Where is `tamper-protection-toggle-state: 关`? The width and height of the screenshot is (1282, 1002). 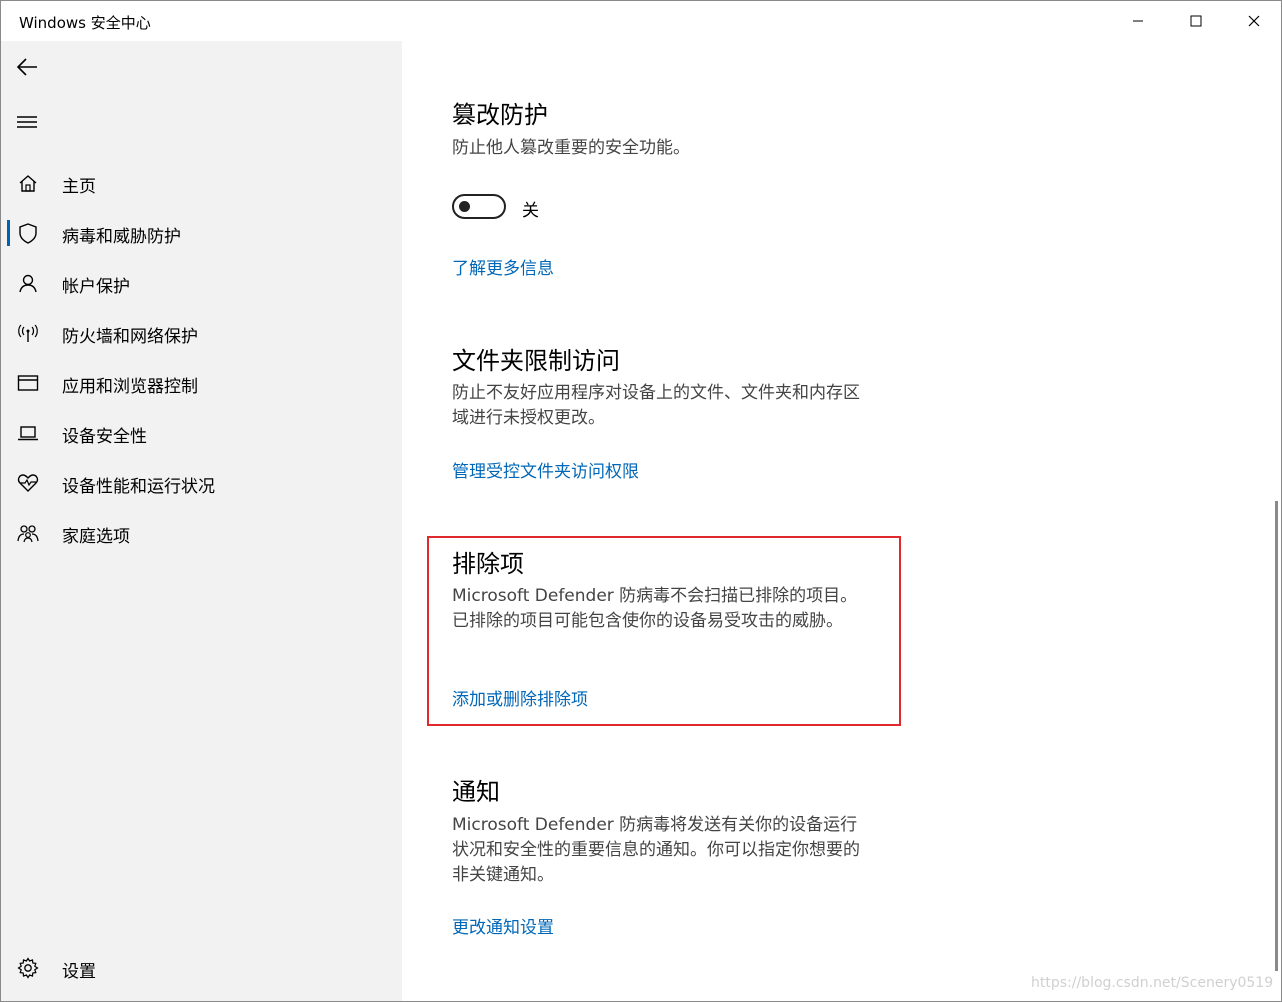 tamper-protection-toggle-state: 关 is located at coordinates (530, 211).